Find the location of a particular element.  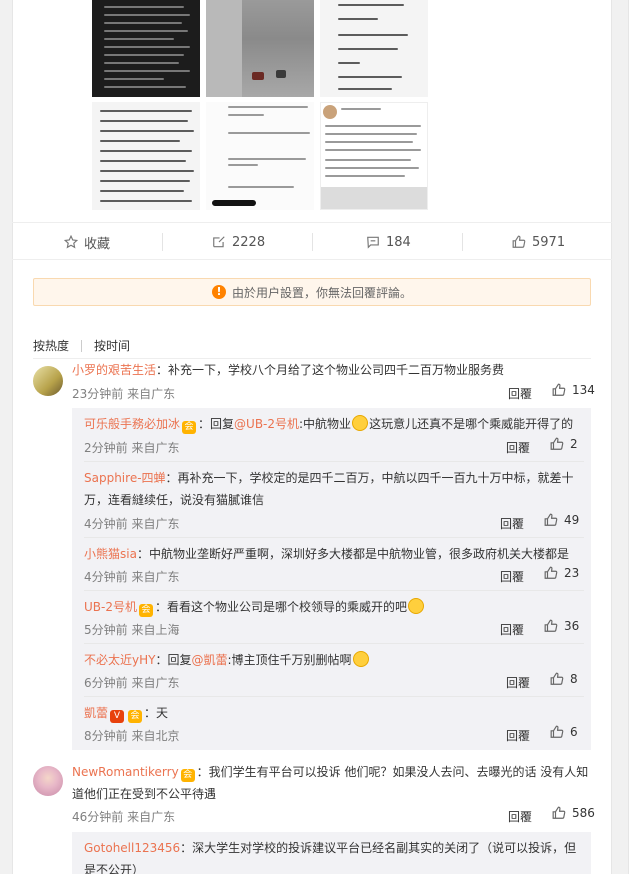

reply-disabled-notice: ! 由於用户設置，你無法回覆評論。 is located at coordinates (312, 292).